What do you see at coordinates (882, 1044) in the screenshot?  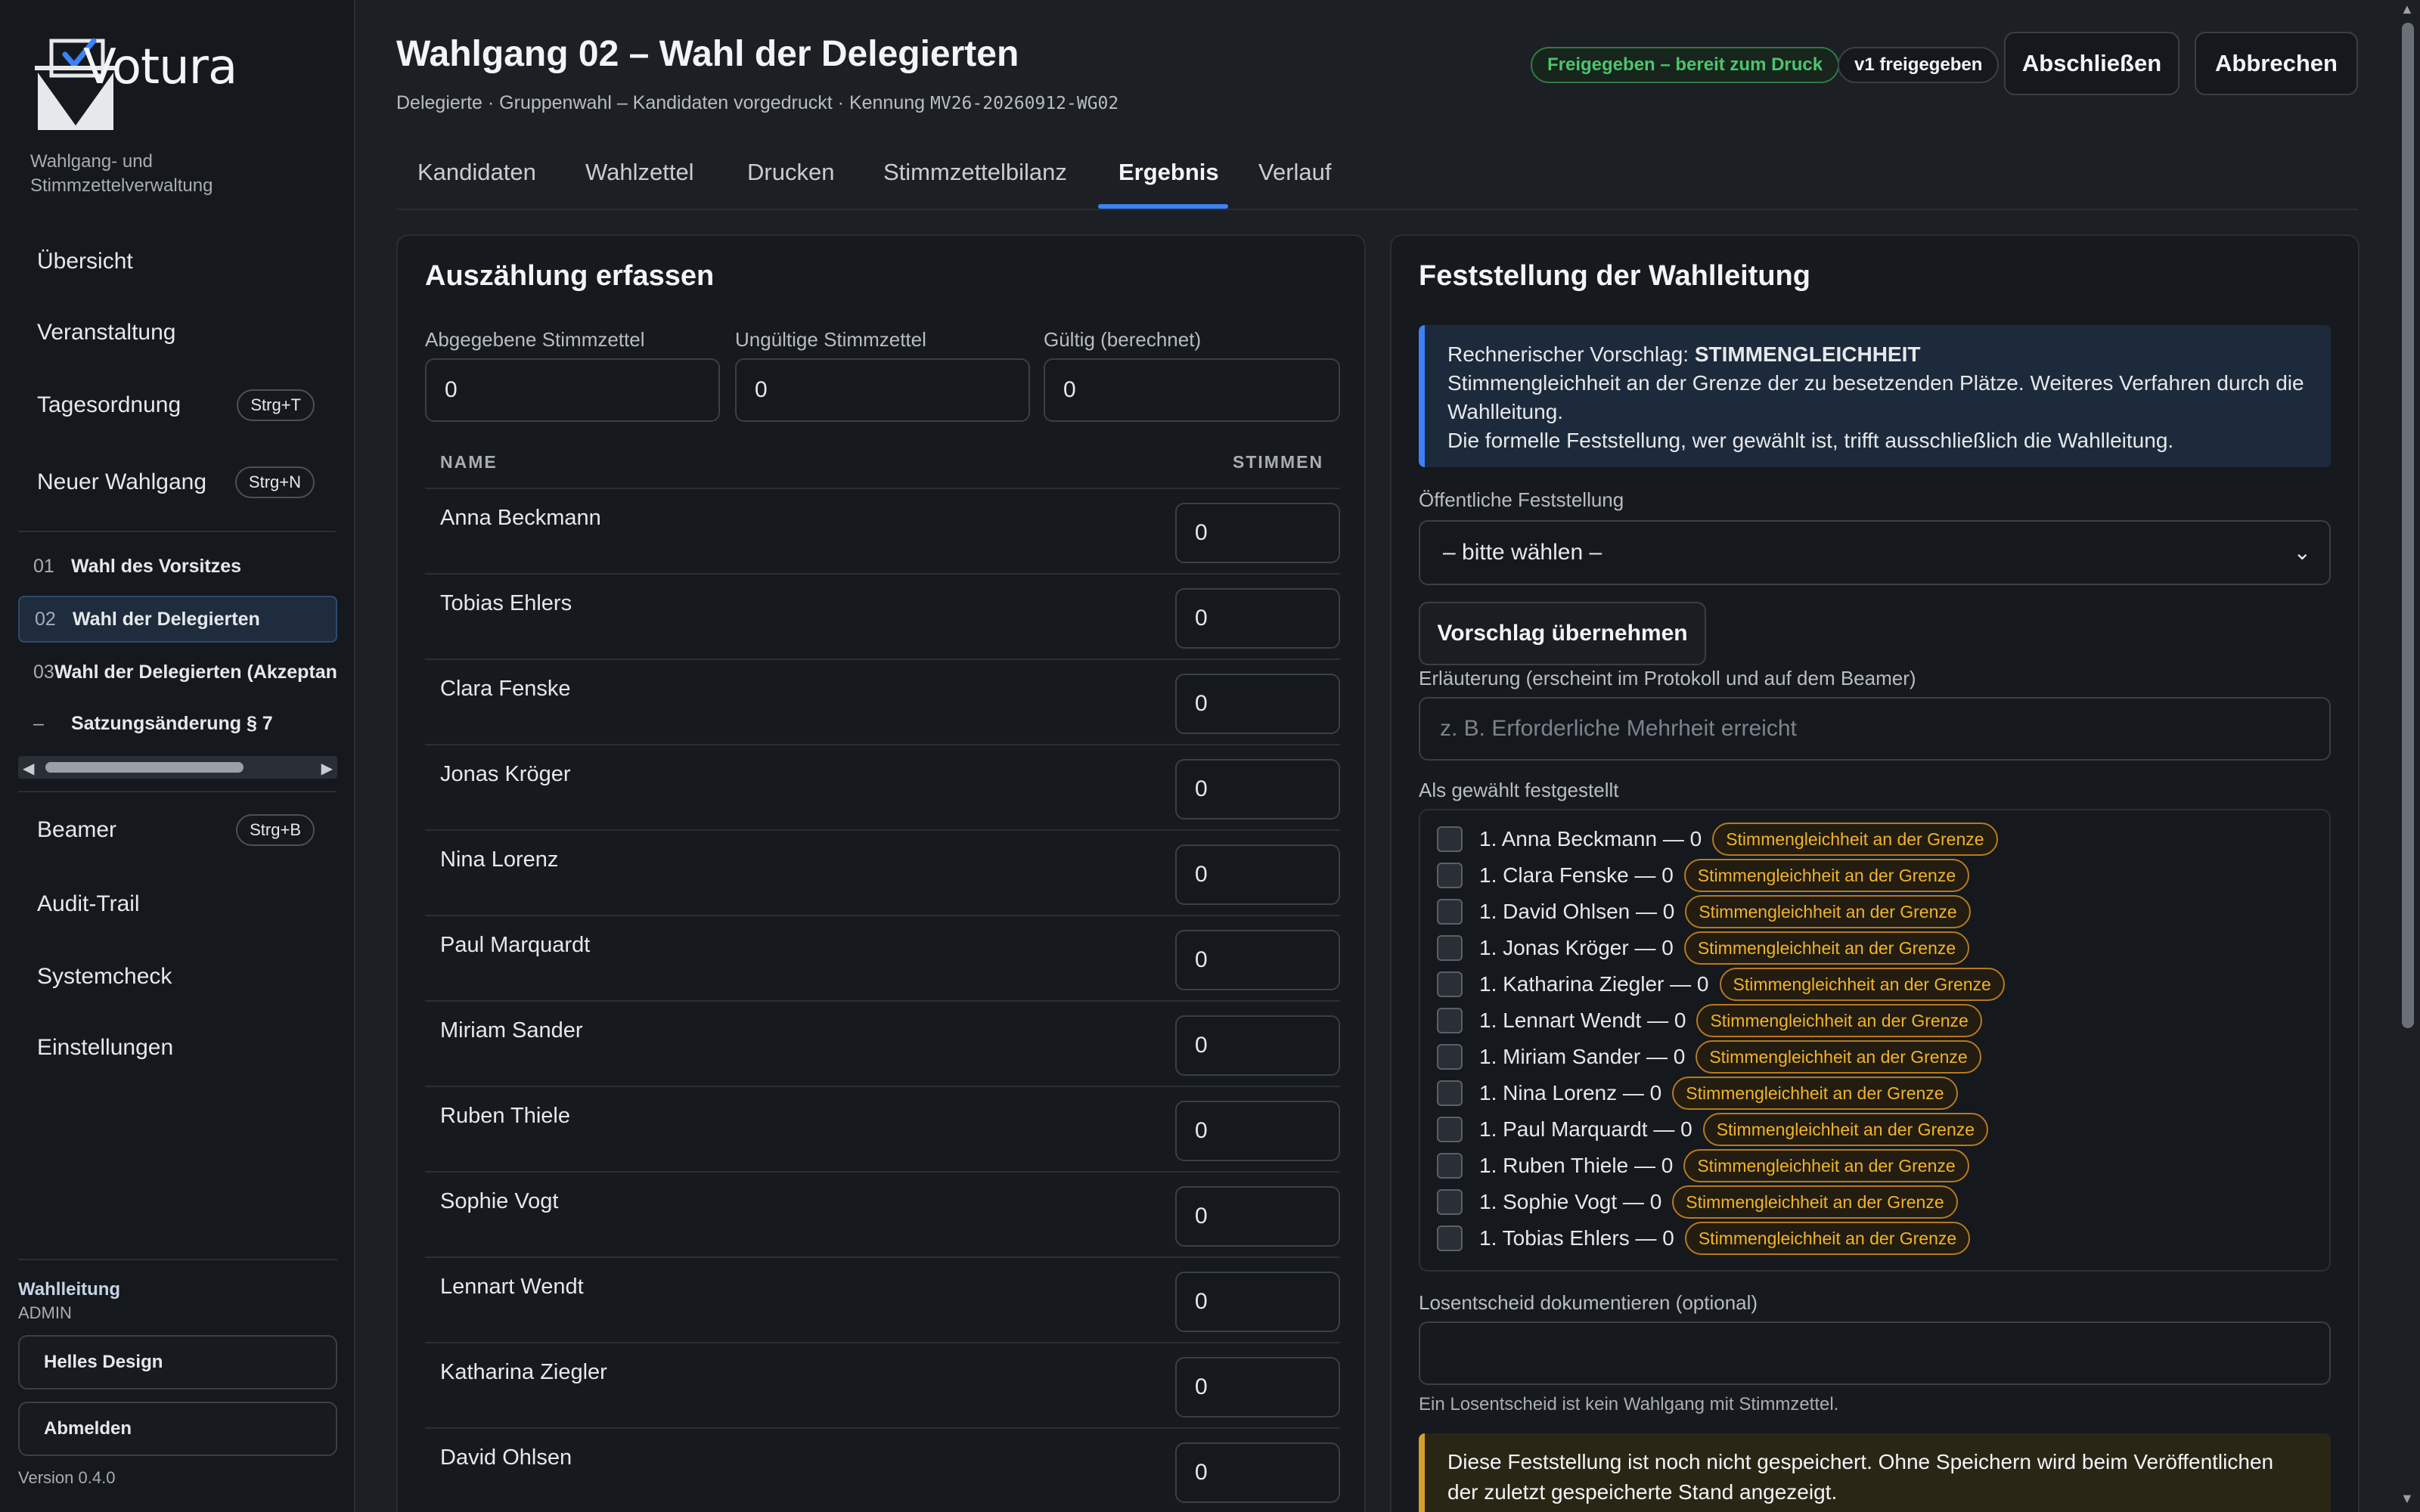 I see `table-row: Miriam Sander 0` at bounding box center [882, 1044].